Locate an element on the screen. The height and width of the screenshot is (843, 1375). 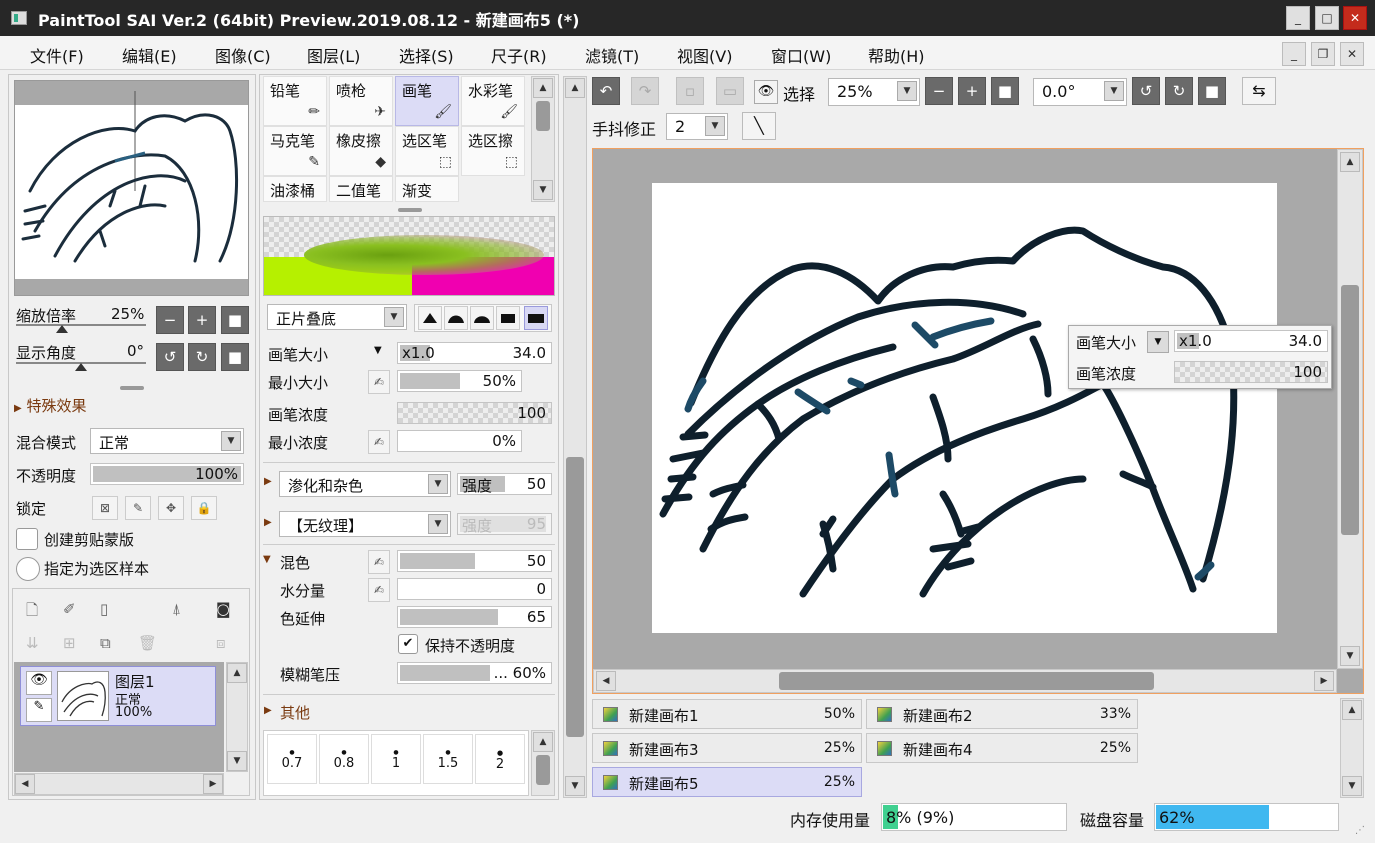
new-vector-layer-icon: ✐ is located at coordinates (69, 609).